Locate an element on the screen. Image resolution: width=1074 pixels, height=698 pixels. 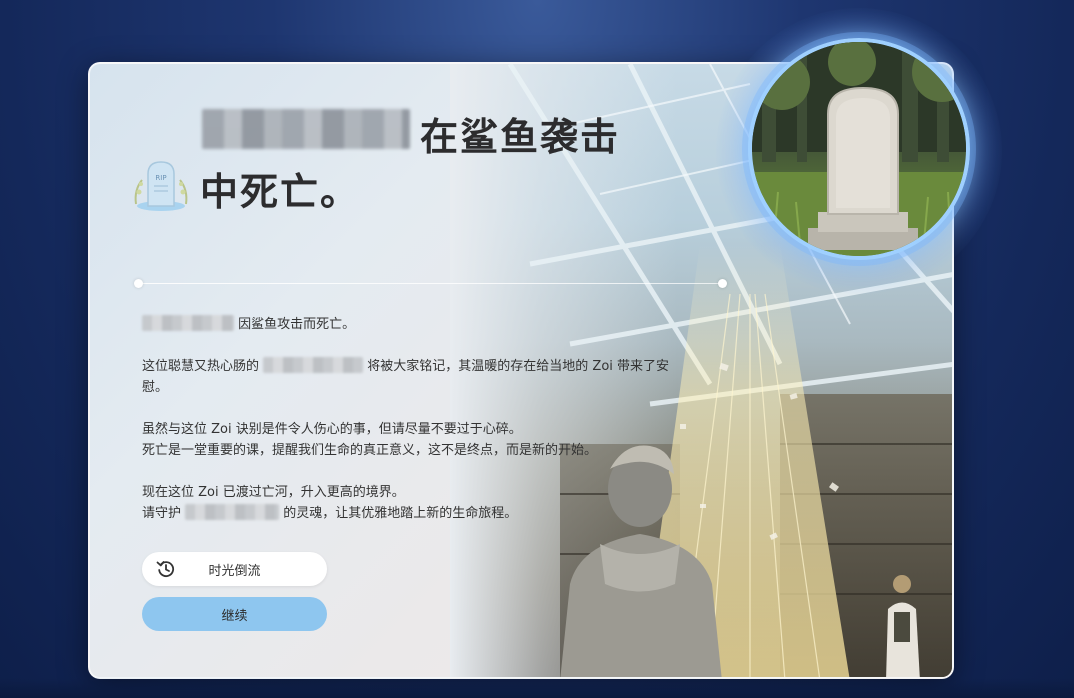
consolation-line-1: 虽然与这位 Zoi 诀别是件令人伤心的事，但请尽量不要过于心碎。 is located at coordinates (332, 429).